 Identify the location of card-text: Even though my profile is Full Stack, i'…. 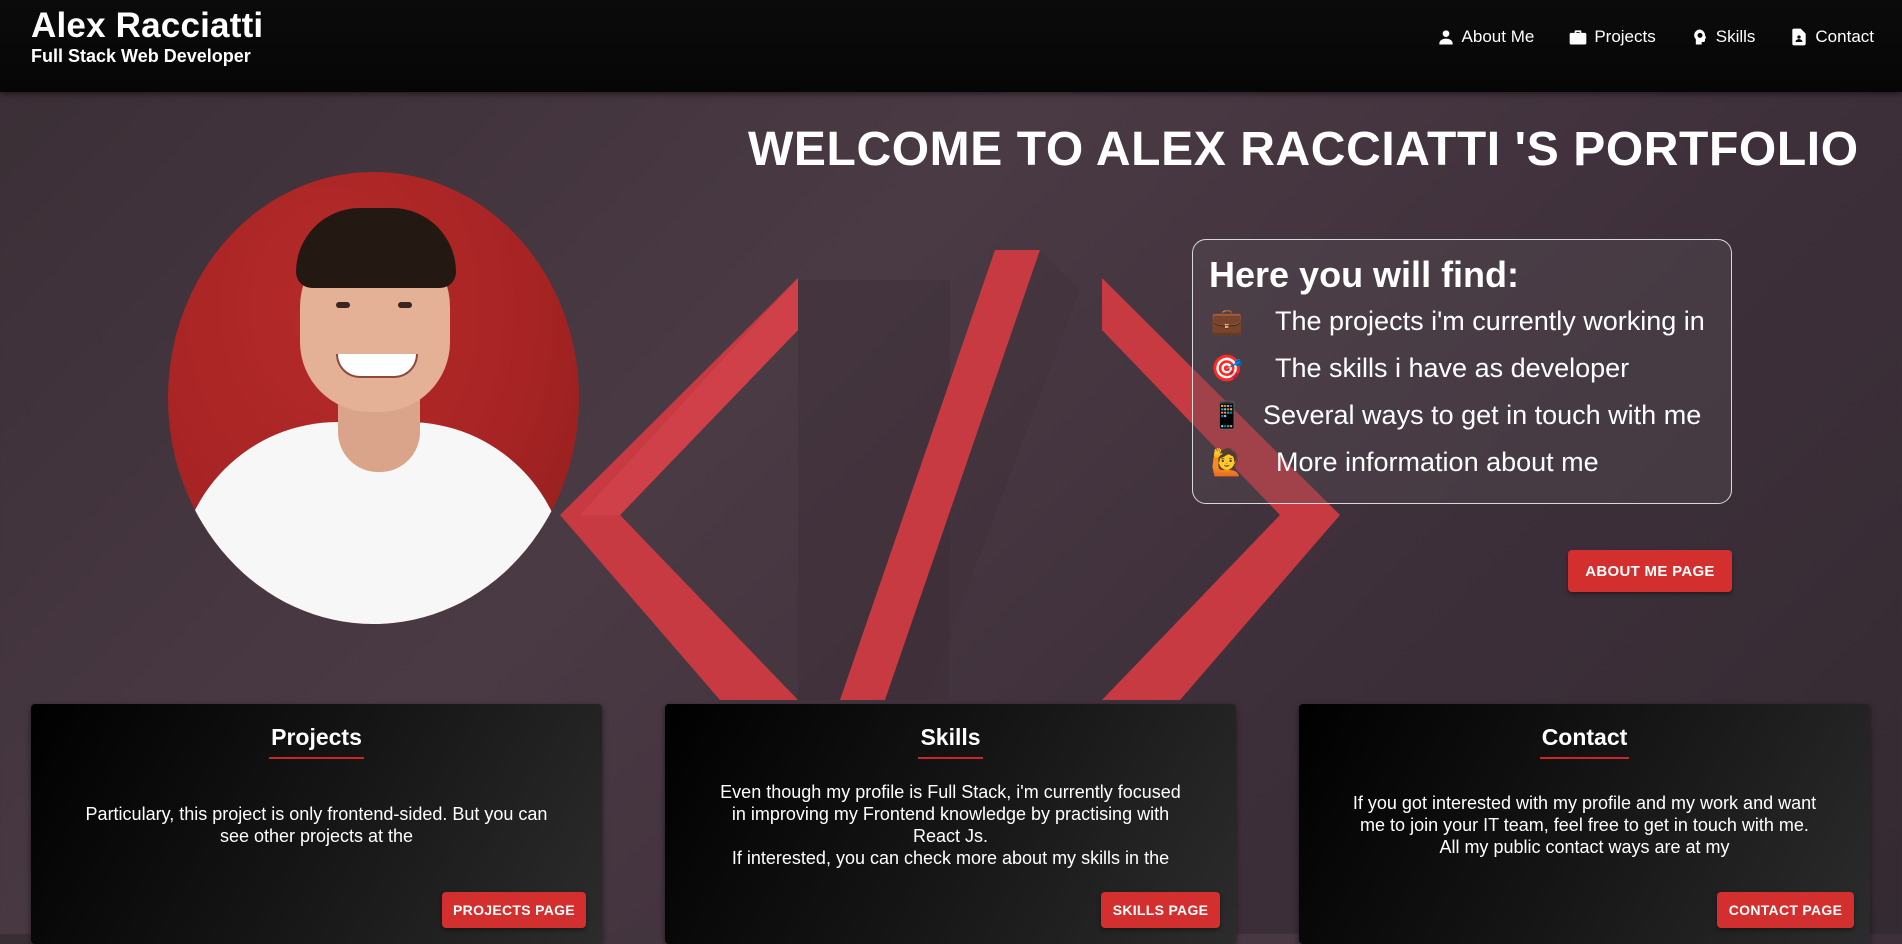
(950, 825).